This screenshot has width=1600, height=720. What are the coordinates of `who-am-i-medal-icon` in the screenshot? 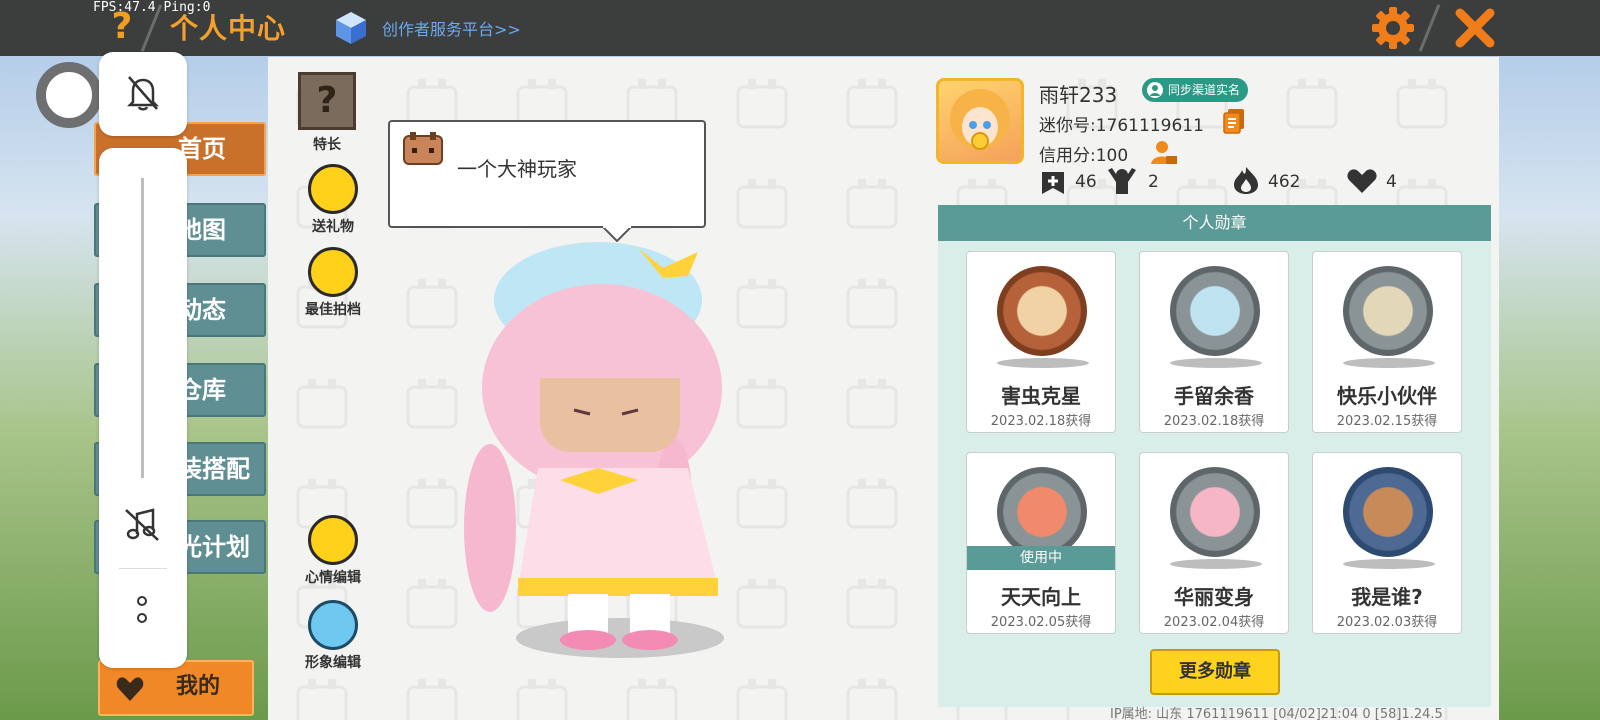 It's located at (1388, 512).